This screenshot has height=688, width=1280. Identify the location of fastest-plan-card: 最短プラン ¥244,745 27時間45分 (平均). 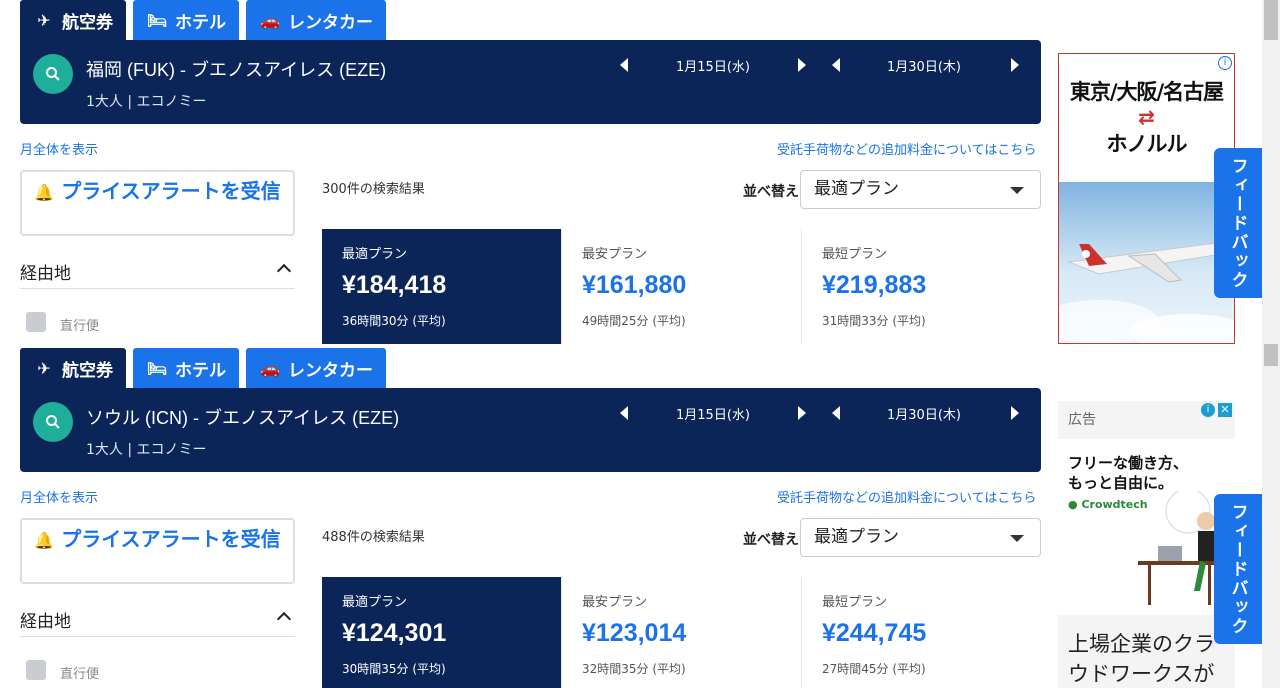
(921, 632).